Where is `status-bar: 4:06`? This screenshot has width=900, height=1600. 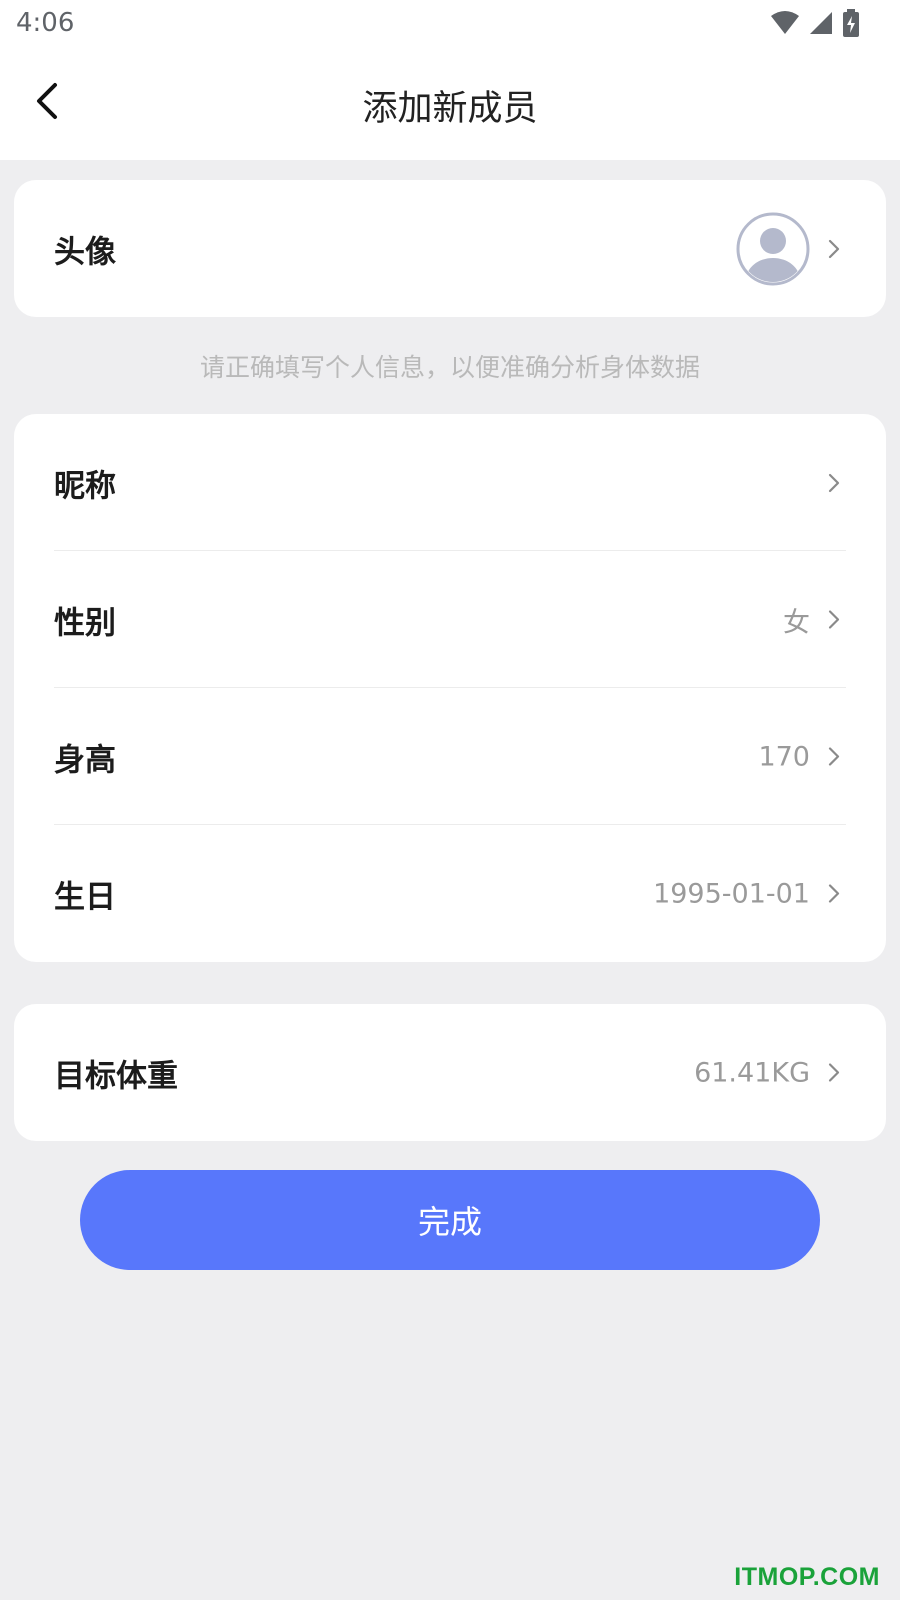 status-bar: 4:06 is located at coordinates (450, 25).